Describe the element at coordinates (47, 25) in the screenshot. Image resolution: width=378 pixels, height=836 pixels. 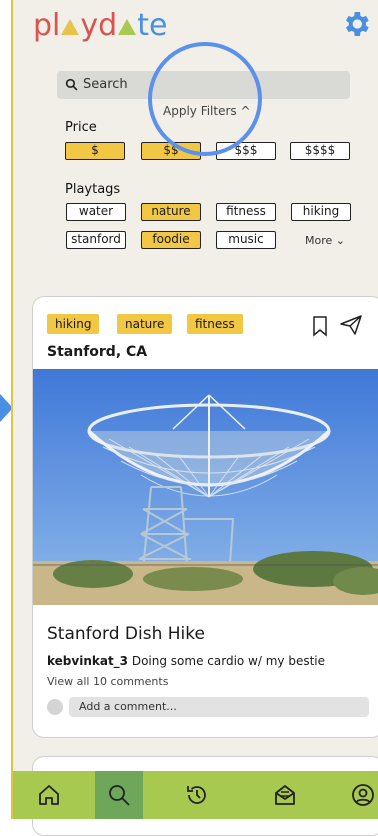
I see `logo-text-part: pl` at that location.